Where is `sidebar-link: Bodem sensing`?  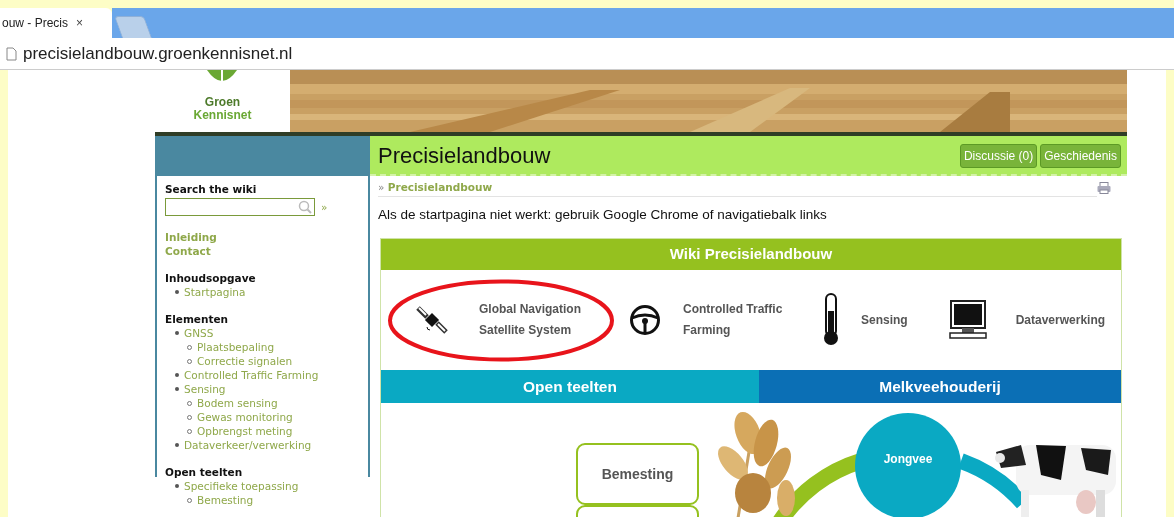 sidebar-link: Bodem sensing is located at coordinates (237, 403).